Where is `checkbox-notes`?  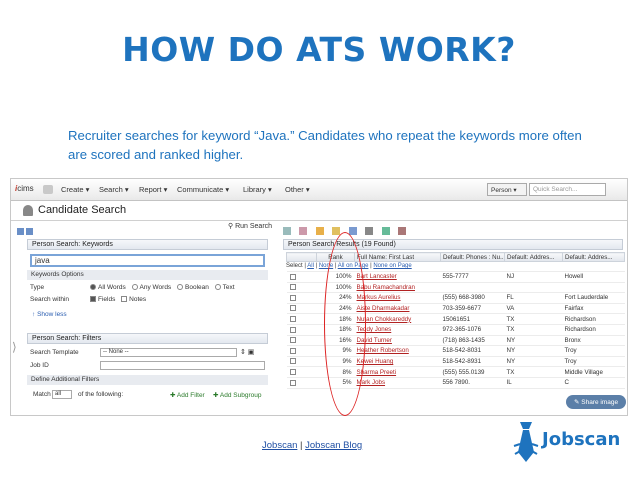 checkbox-notes is located at coordinates (124, 299).